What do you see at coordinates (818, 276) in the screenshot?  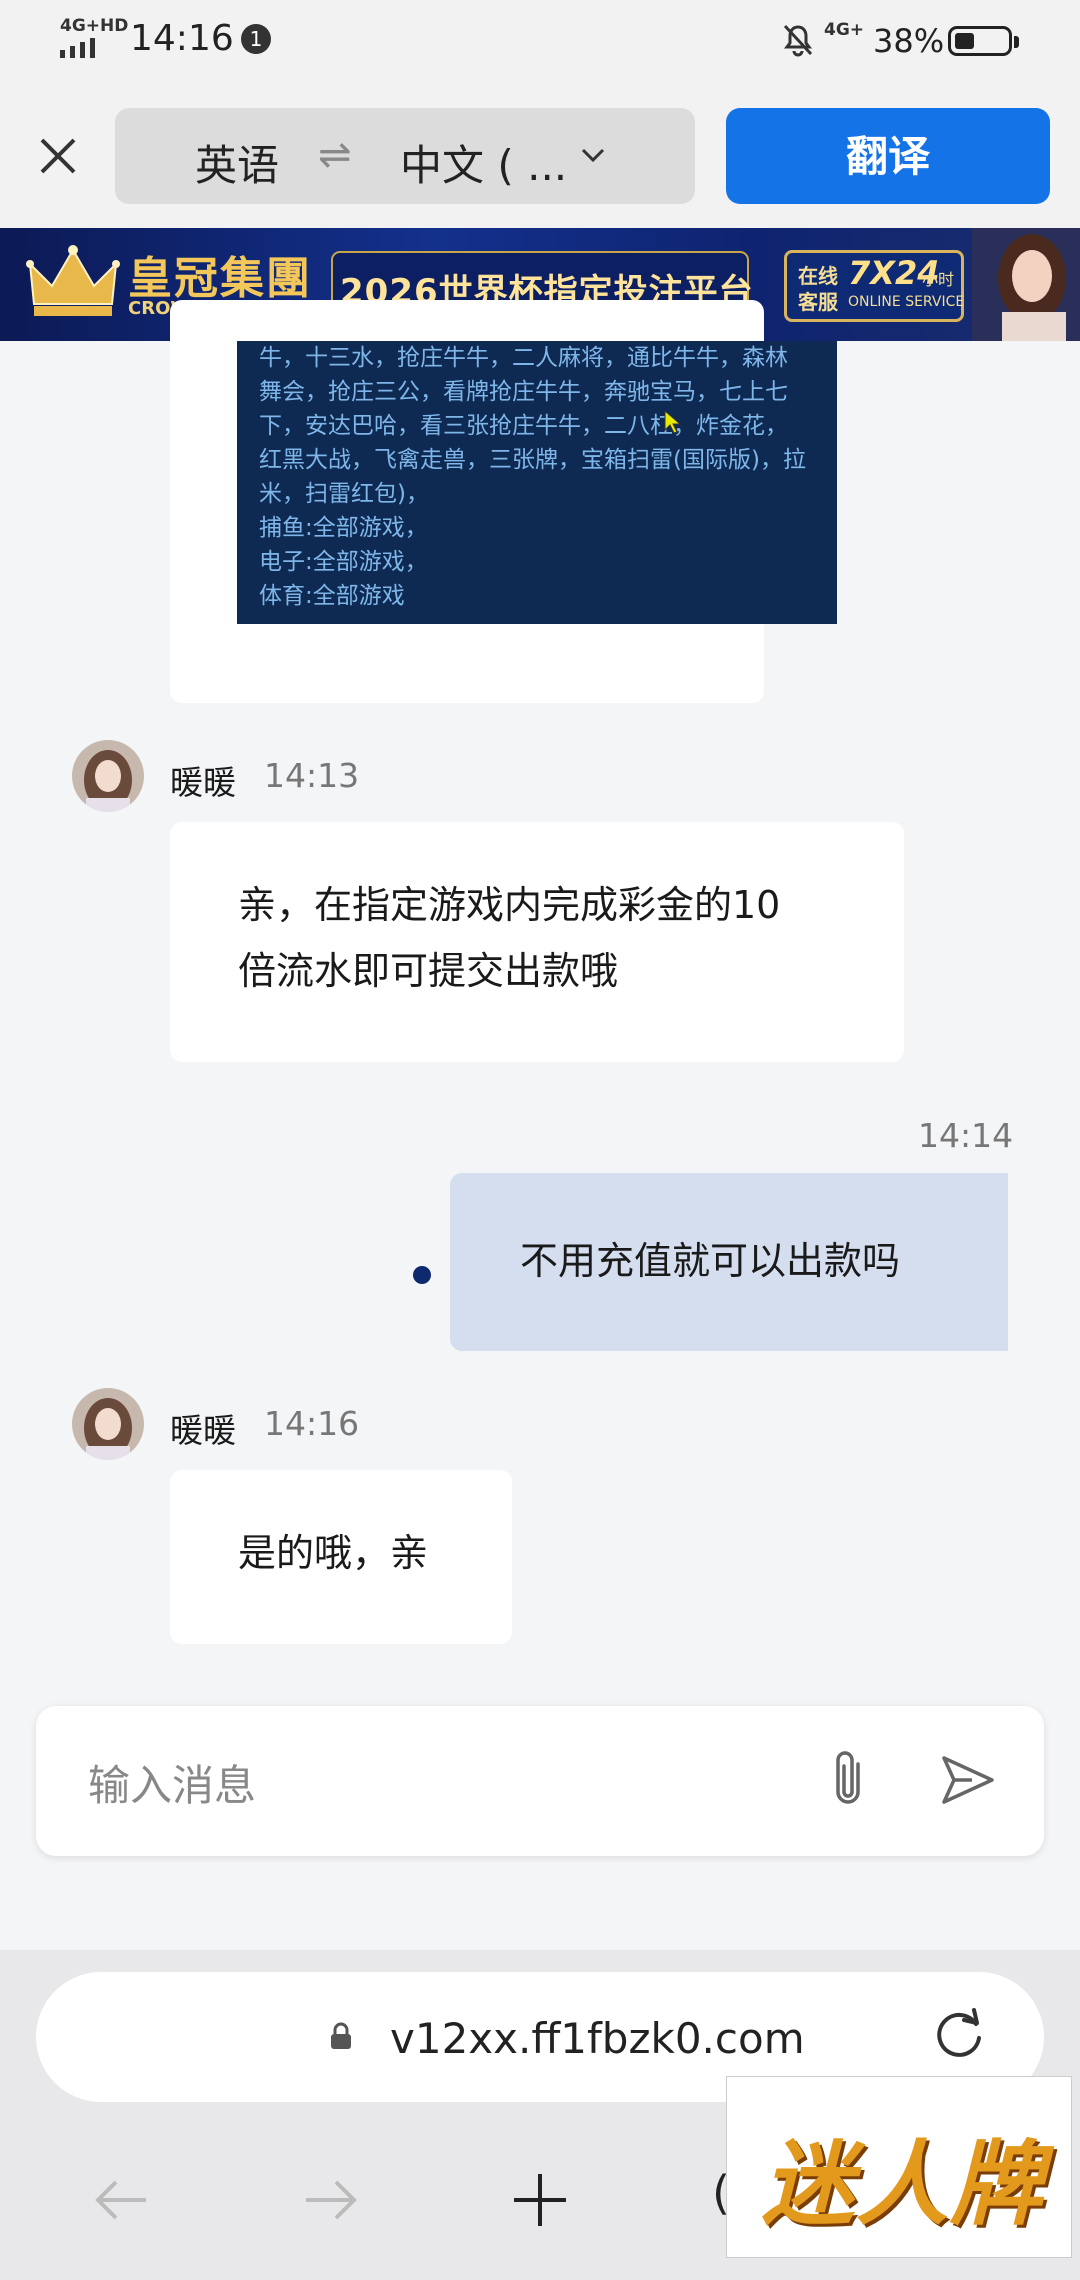 I see `ad-service-1: 在线` at bounding box center [818, 276].